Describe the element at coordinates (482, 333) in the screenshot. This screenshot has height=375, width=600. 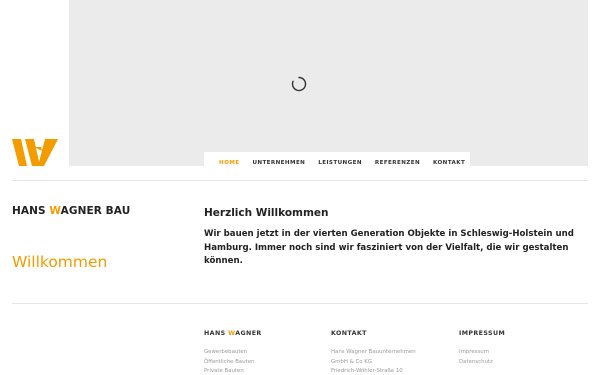
I see `footer-heading: IMPRESSUM` at that location.